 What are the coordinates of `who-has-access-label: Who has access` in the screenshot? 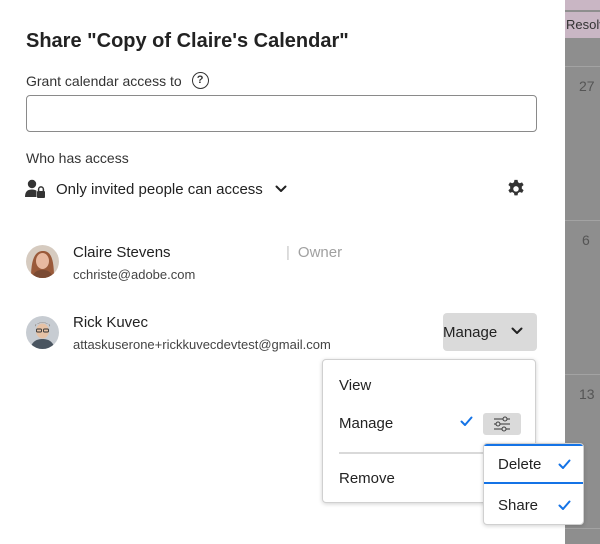 It's located at (77, 158).